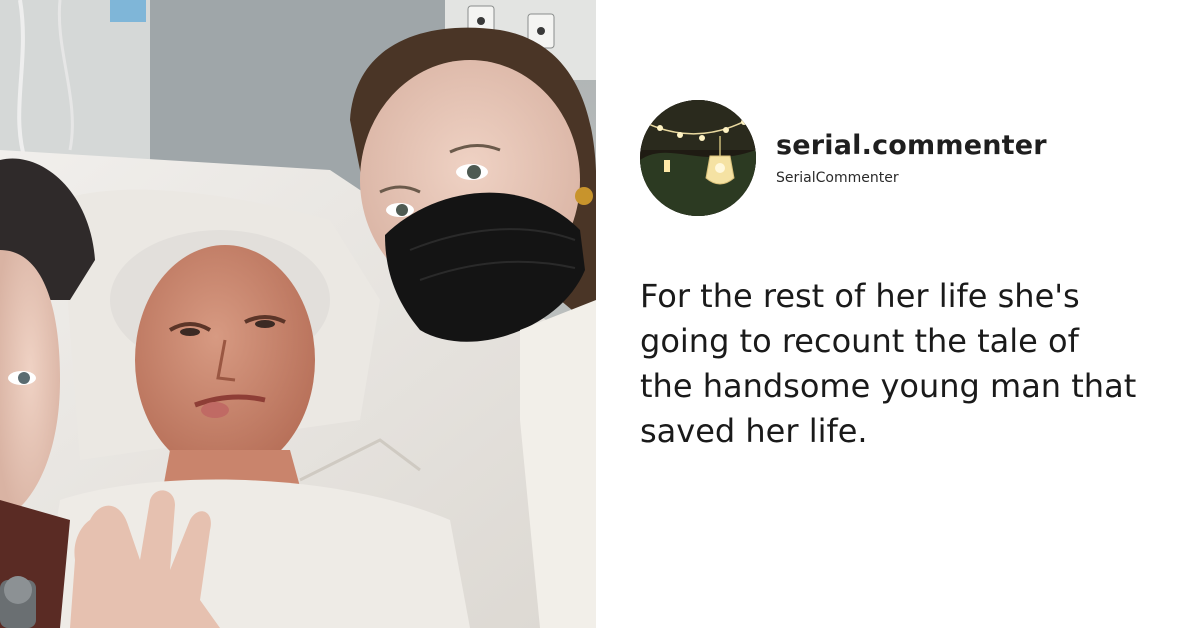 The image size is (1200, 628). I want to click on name-block: serial.commenter SerialCommenter, so click(911, 158).